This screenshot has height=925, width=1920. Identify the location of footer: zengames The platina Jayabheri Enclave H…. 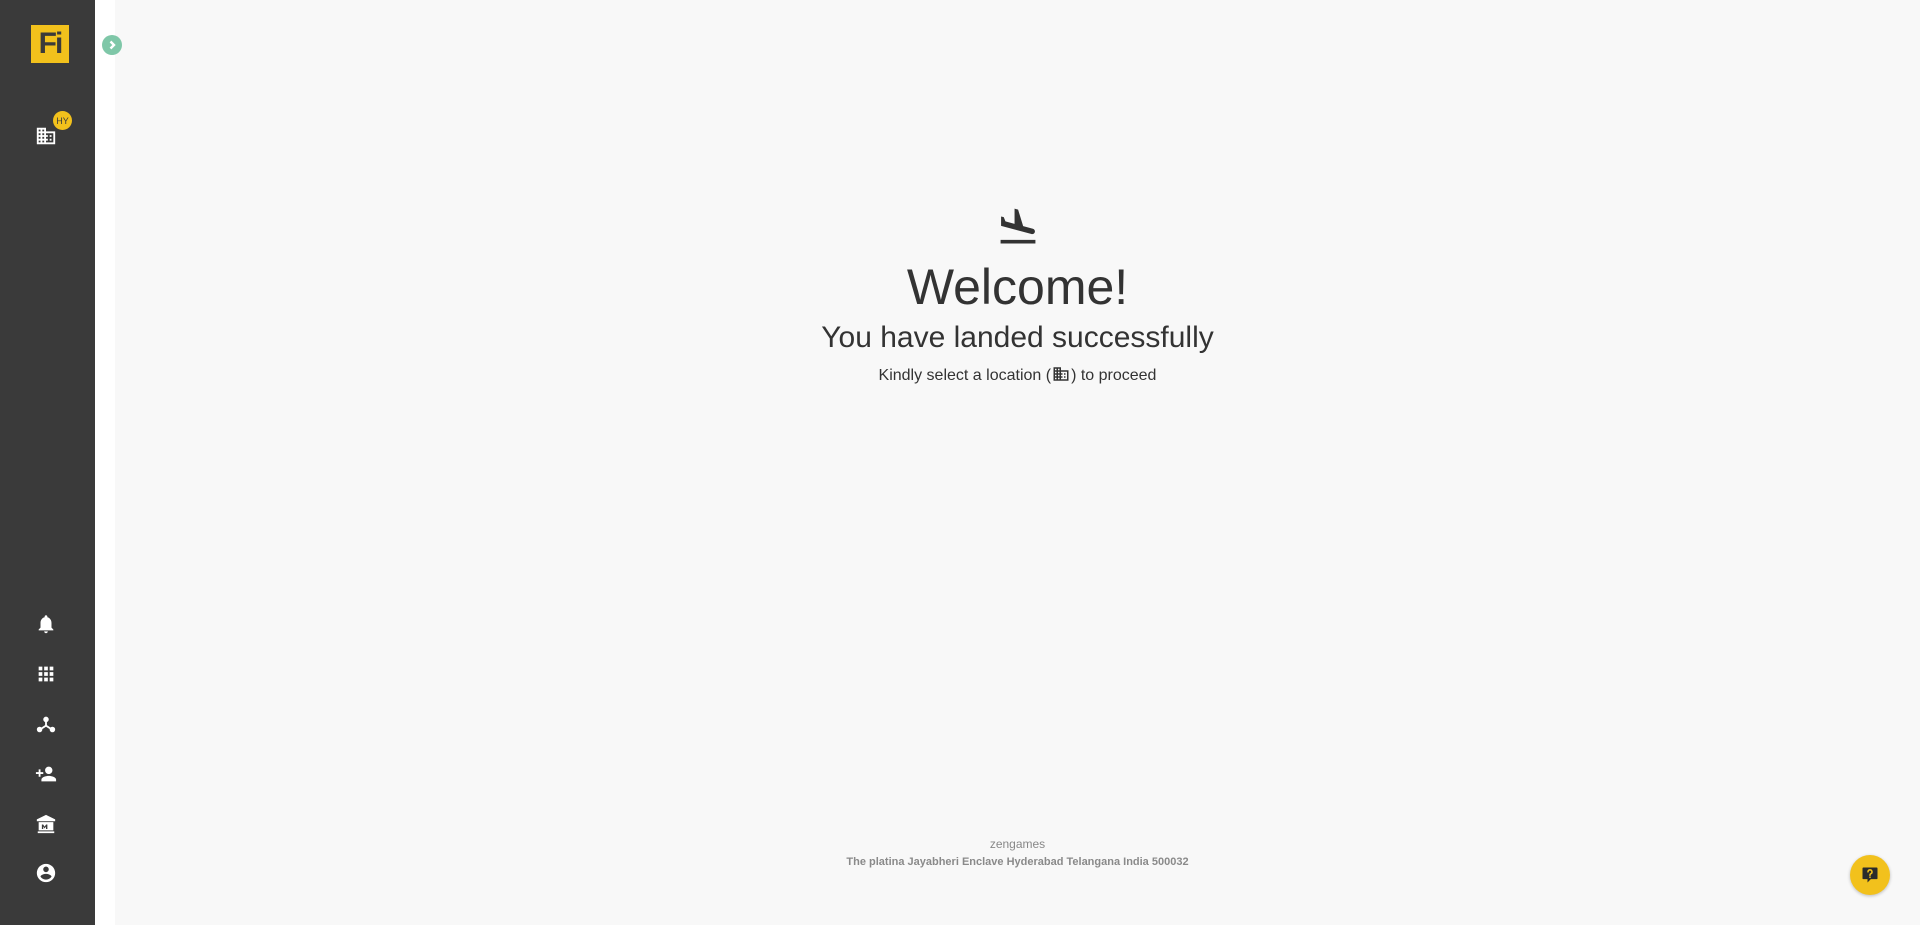
(1017, 853).